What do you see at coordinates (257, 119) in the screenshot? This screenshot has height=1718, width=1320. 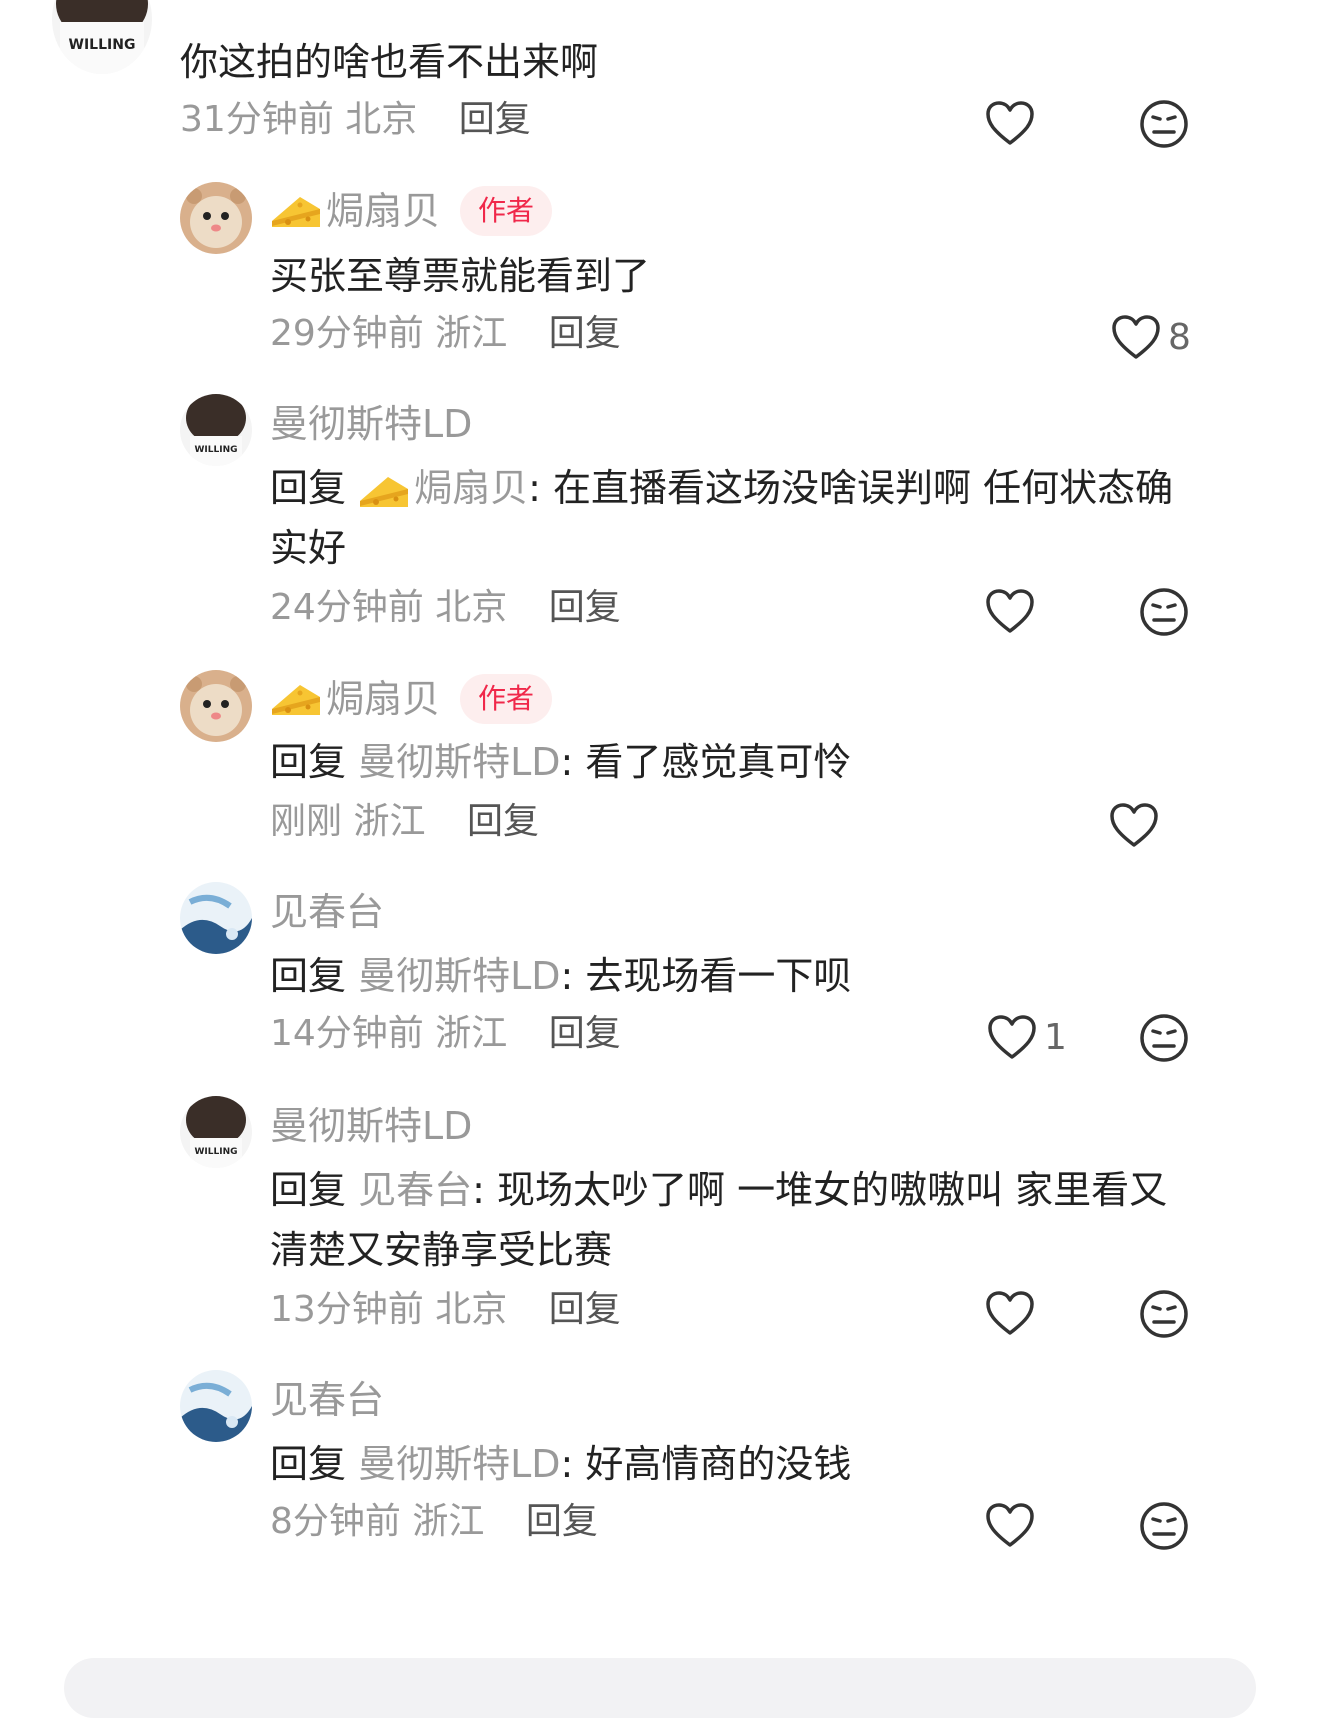 I see `comment-time: 31分钟前` at bounding box center [257, 119].